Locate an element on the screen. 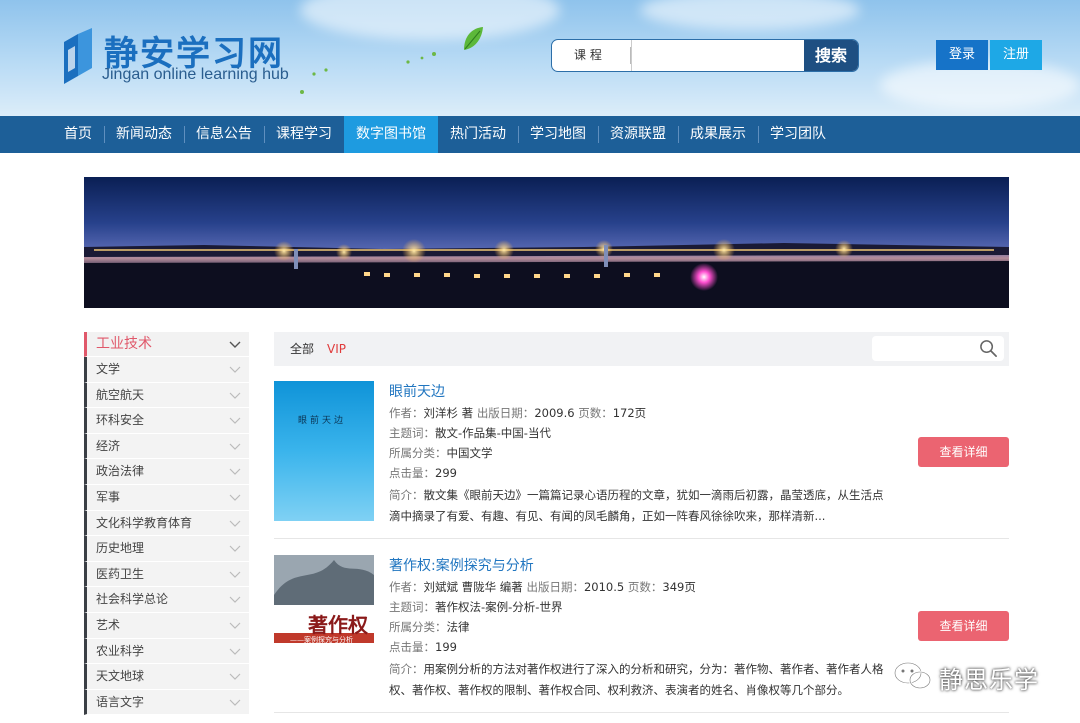 This screenshot has height=723, width=1080. book-cover-subtitle: ——案例探究与分析 is located at coordinates (321, 640).